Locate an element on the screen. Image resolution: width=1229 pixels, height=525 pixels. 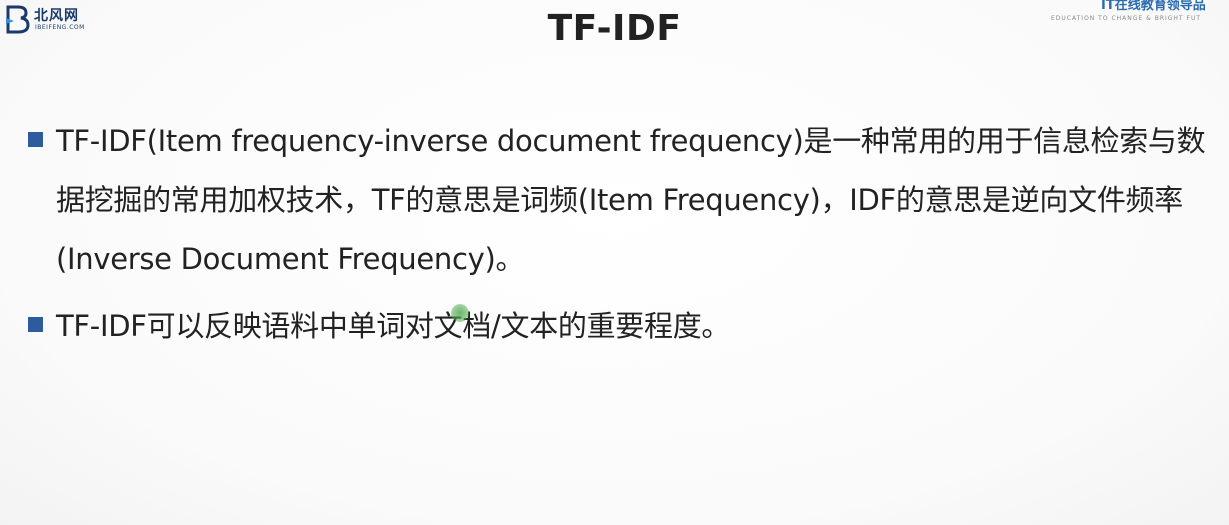
bullet-text: TF-IDF可以反映语料中单词对文档/文本的重要程度。 is located at coordinates (393, 326).